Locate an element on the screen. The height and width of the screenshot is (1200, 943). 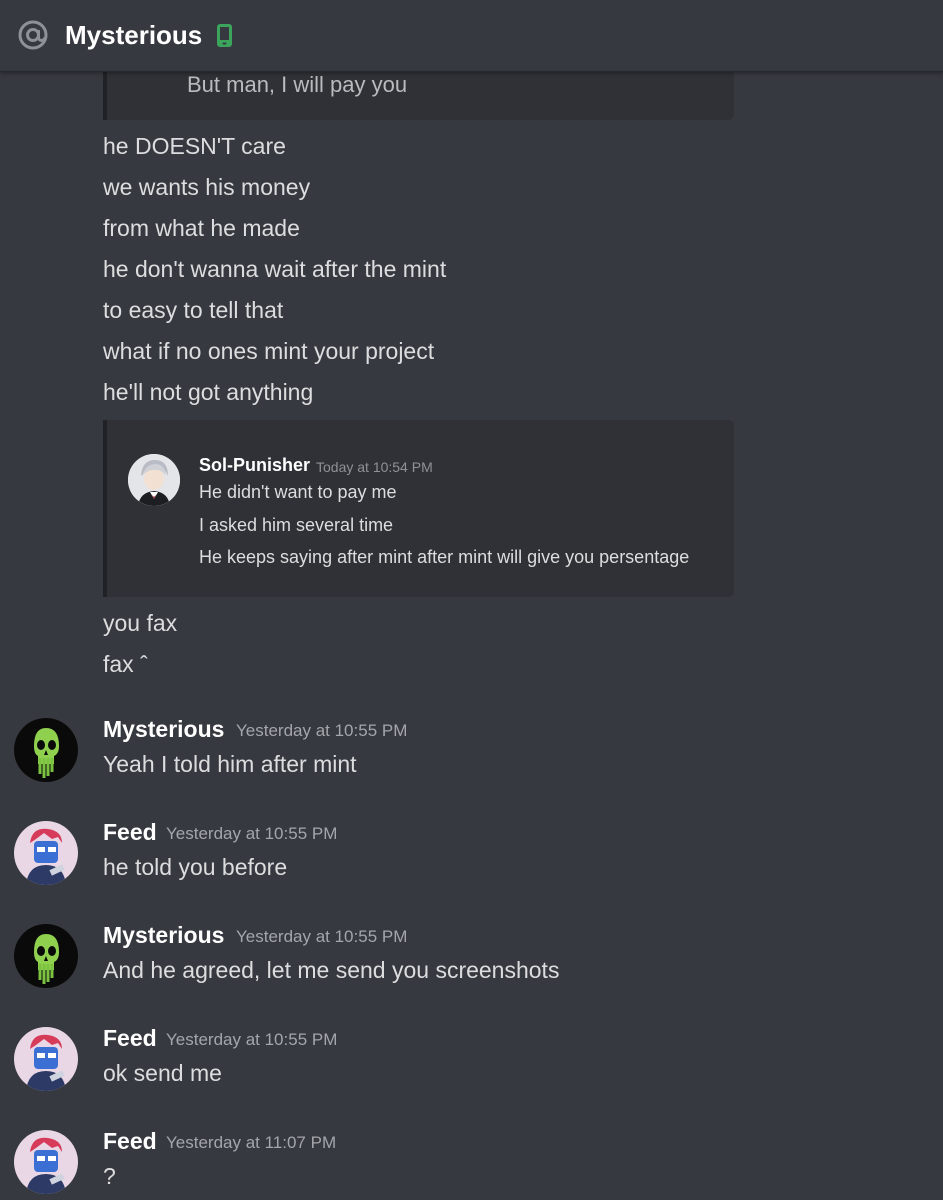
message-text: ok send me is located at coordinates (162, 1073).